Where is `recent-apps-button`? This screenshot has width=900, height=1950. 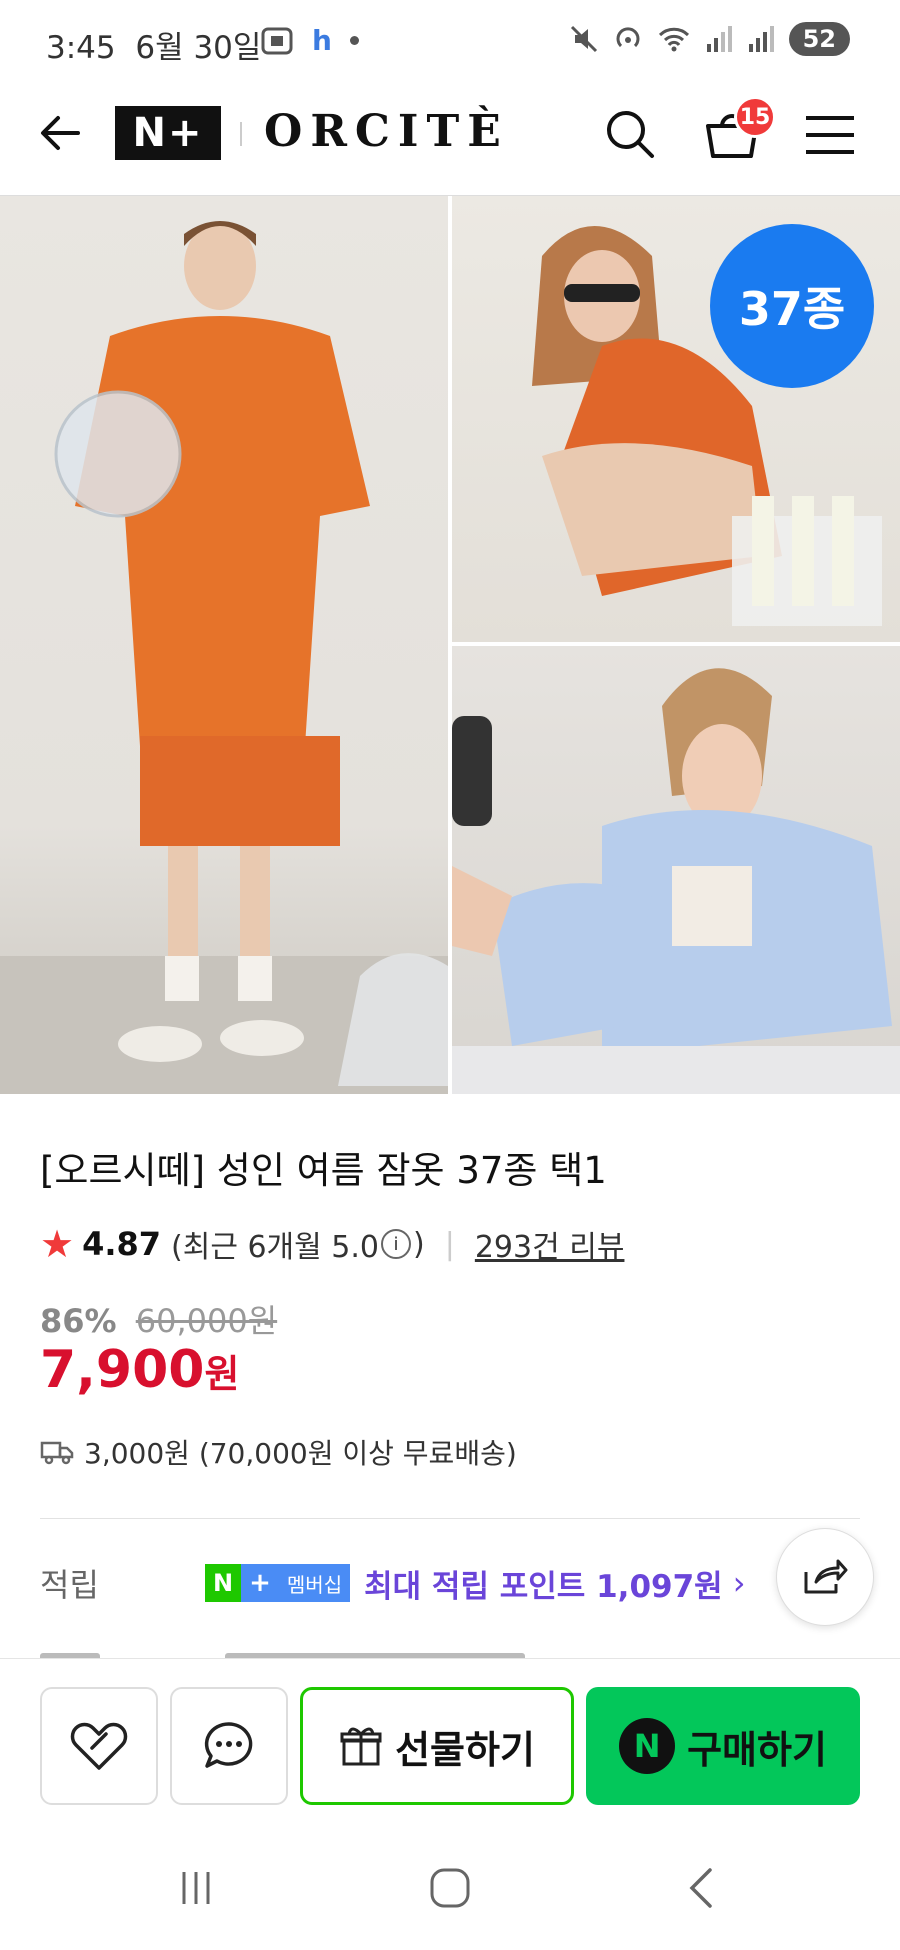
recent-apps-button is located at coordinates (196, 1888).